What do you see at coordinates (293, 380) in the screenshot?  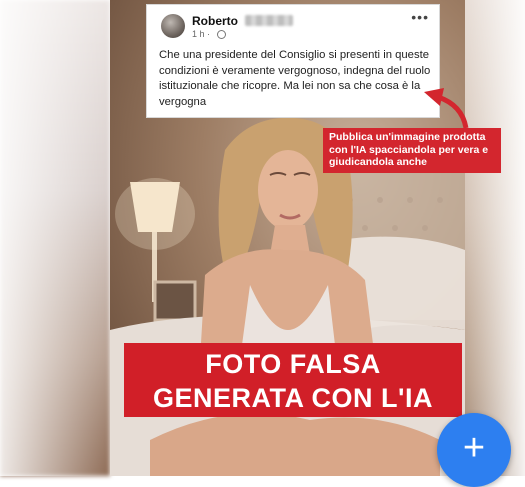 I see `fake-photo-banner: FOTO FALSA GENERATA CON L'IA` at bounding box center [293, 380].